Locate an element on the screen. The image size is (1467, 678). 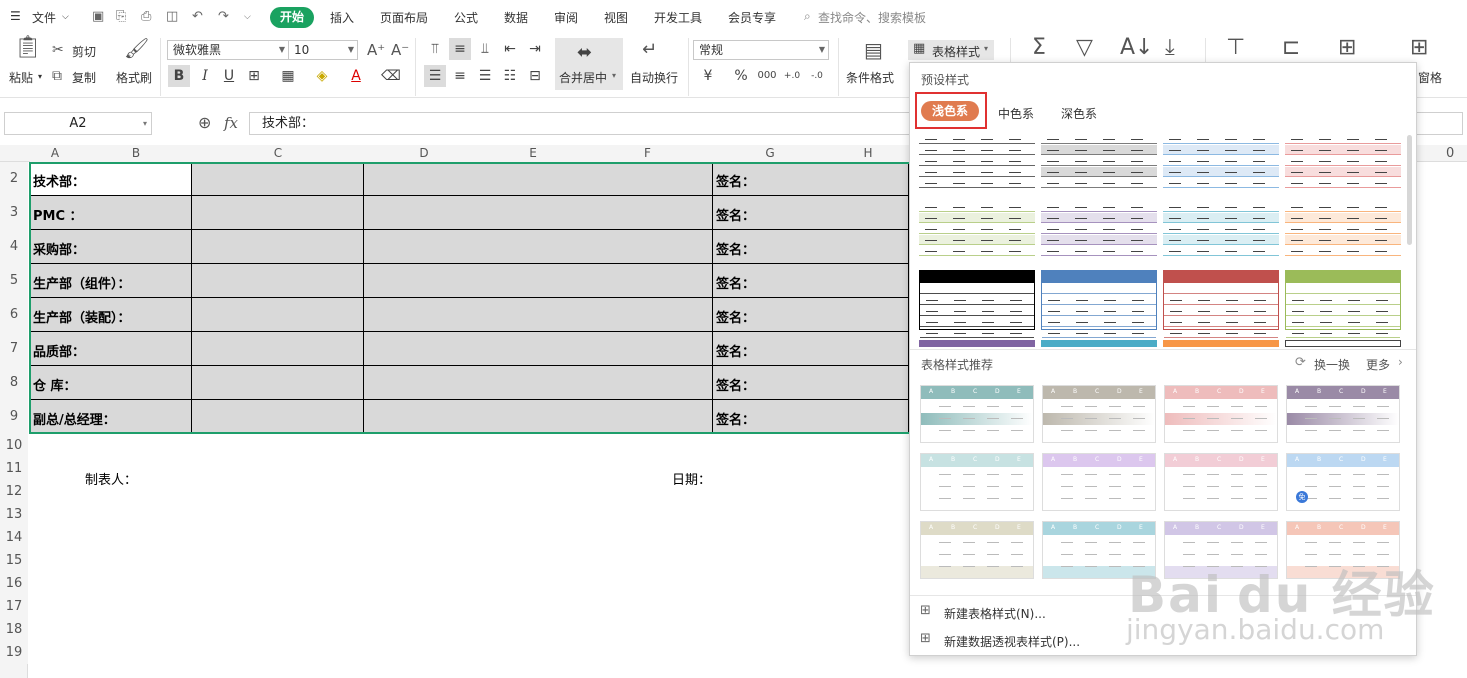
align-right-icon: ☰ is located at coordinates (485, 76).